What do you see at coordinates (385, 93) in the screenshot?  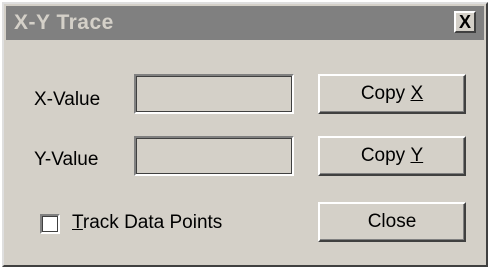 I see `copy-x-label: Copy` at bounding box center [385, 93].